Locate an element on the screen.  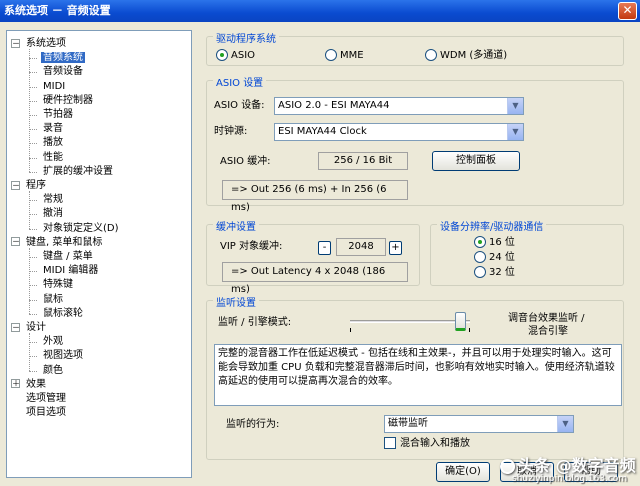
monitor-settings-title: 监听设置 is located at coordinates (236, 301).